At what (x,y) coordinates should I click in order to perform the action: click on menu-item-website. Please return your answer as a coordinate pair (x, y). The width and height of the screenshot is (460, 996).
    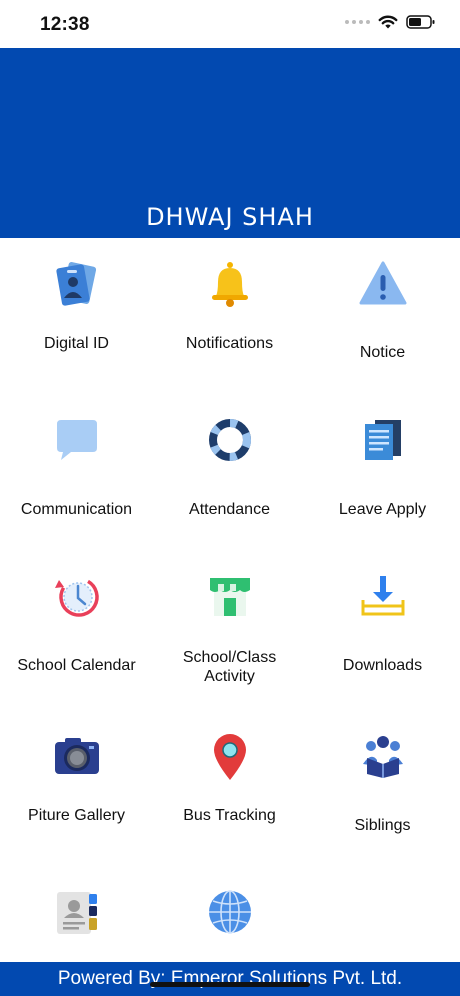
    Looking at the image, I should click on (229, 920).